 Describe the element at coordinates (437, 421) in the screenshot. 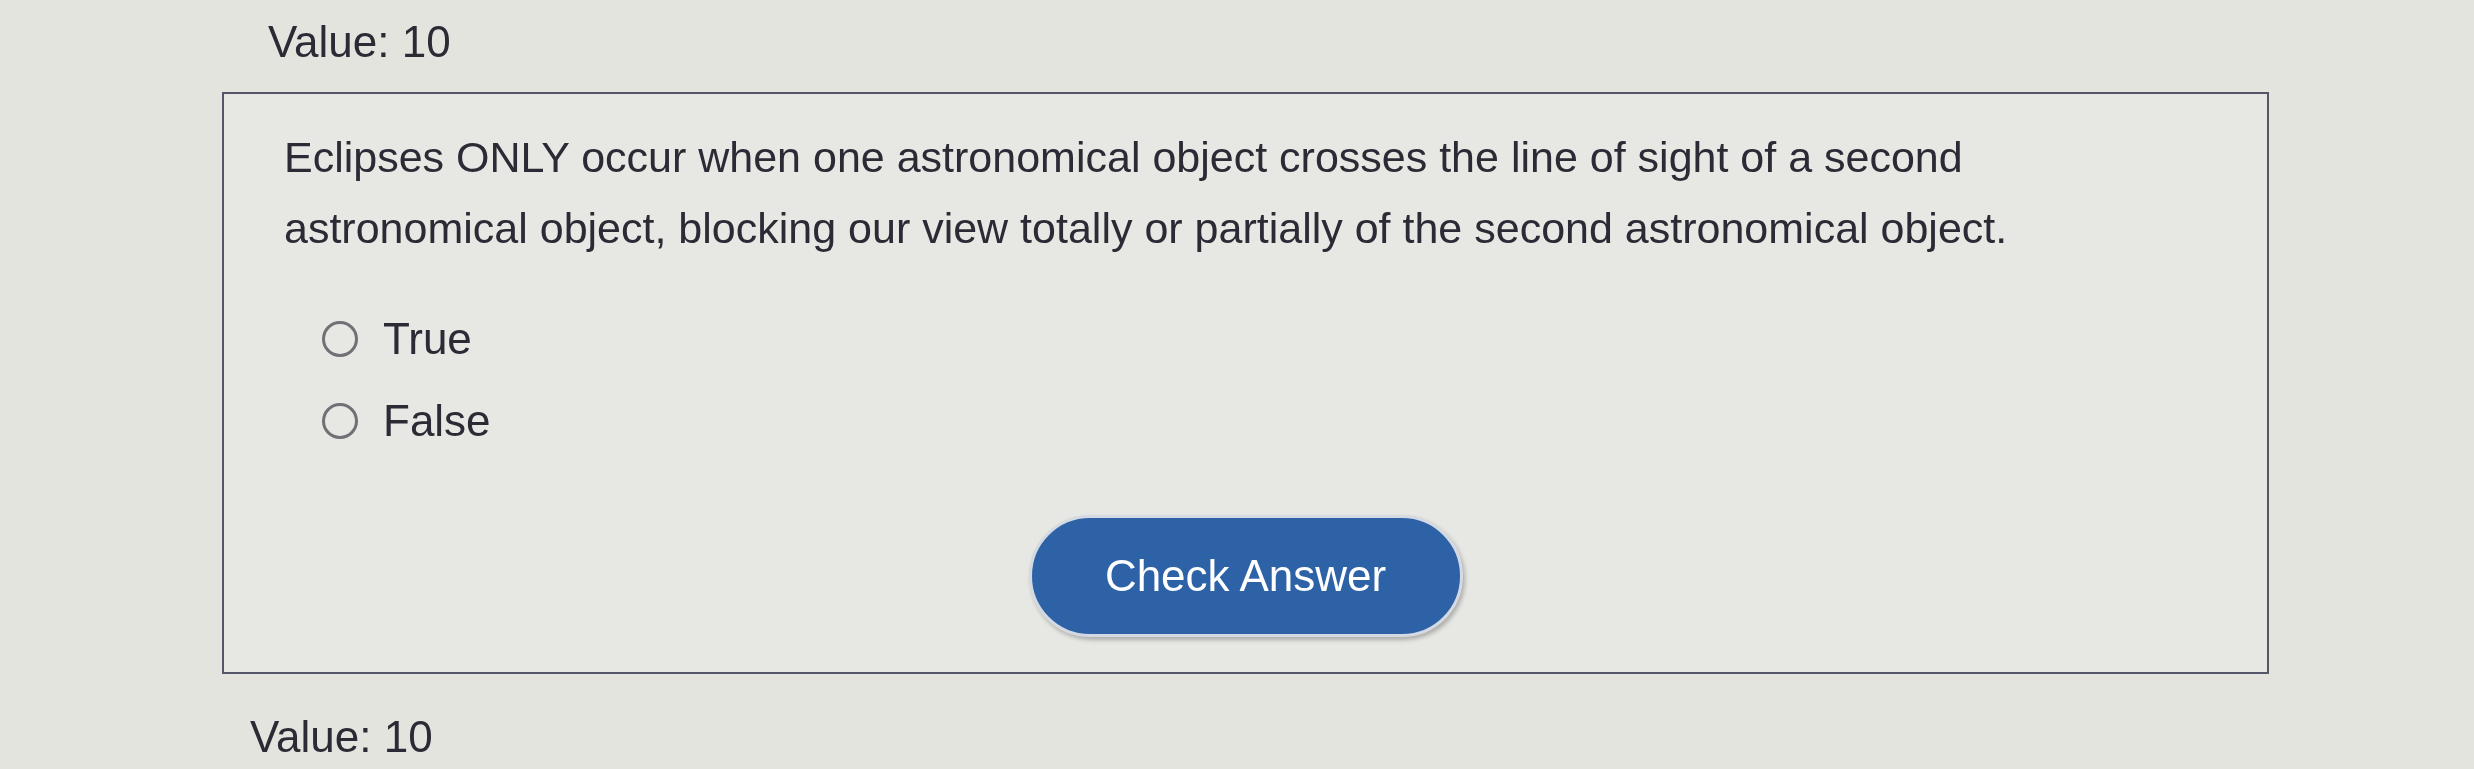

I see `option-label: False` at that location.